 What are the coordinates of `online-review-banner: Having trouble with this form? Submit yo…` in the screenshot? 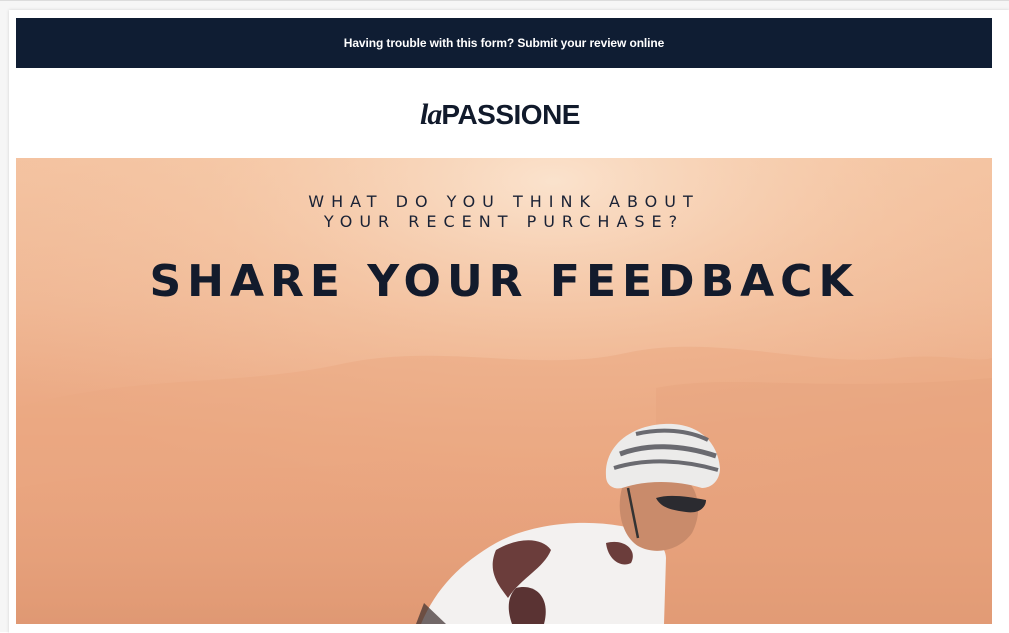 It's located at (504, 43).